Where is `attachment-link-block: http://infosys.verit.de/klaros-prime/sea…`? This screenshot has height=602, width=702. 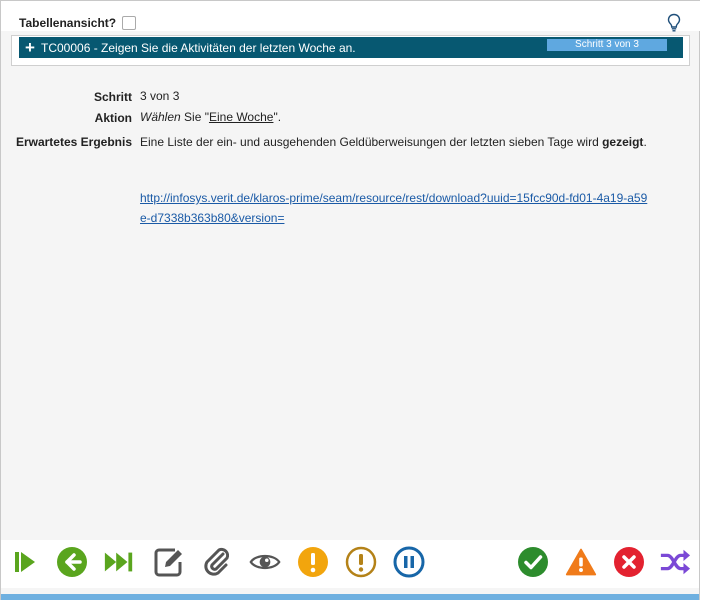
attachment-link-block: http://infosys.verit.de/klaros-prime/sea… is located at coordinates (415, 208).